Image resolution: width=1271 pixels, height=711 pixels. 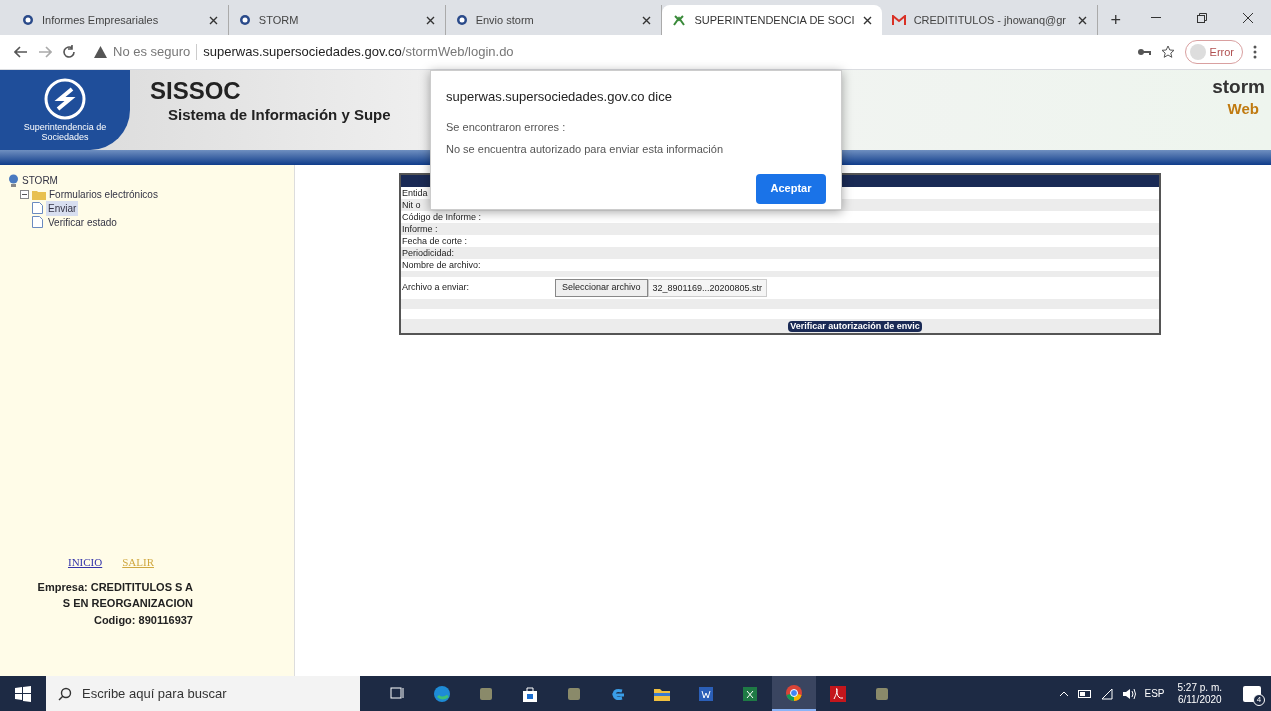 What do you see at coordinates (279, 115) in the screenshot?
I see `system-subtitle: Sistema de Información y Supe` at bounding box center [279, 115].